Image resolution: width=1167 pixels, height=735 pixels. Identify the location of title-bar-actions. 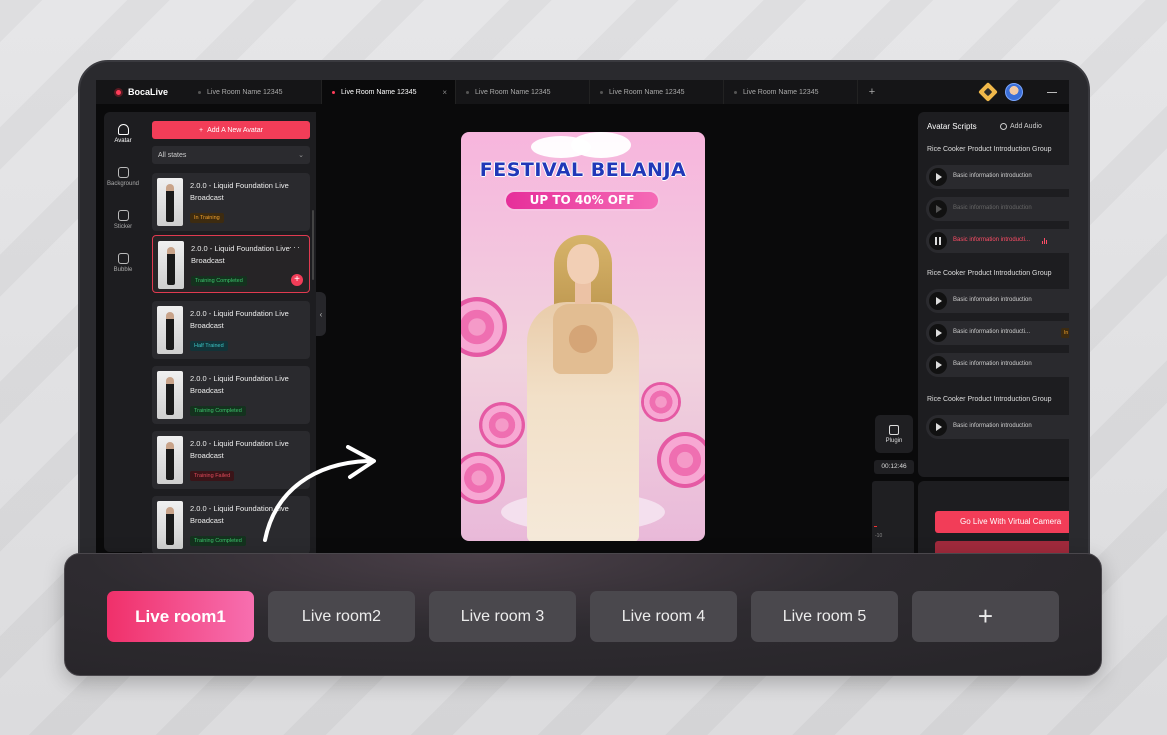
(1023, 92).